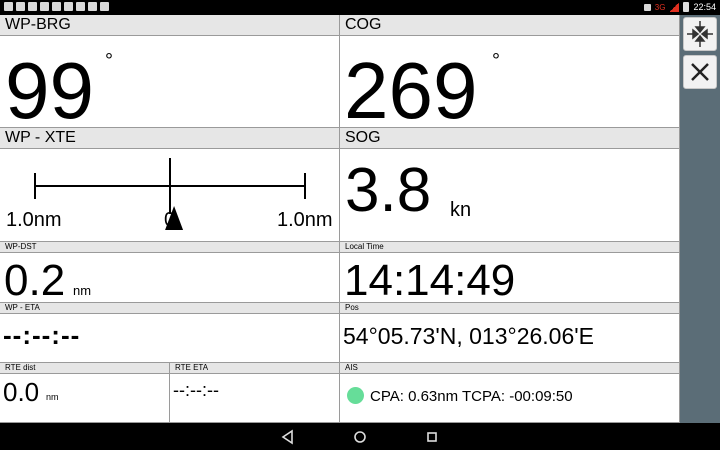 This screenshot has width=720, height=450. What do you see at coordinates (509, 247) in the screenshot?
I see `local-time-title: Local Time` at bounding box center [509, 247].